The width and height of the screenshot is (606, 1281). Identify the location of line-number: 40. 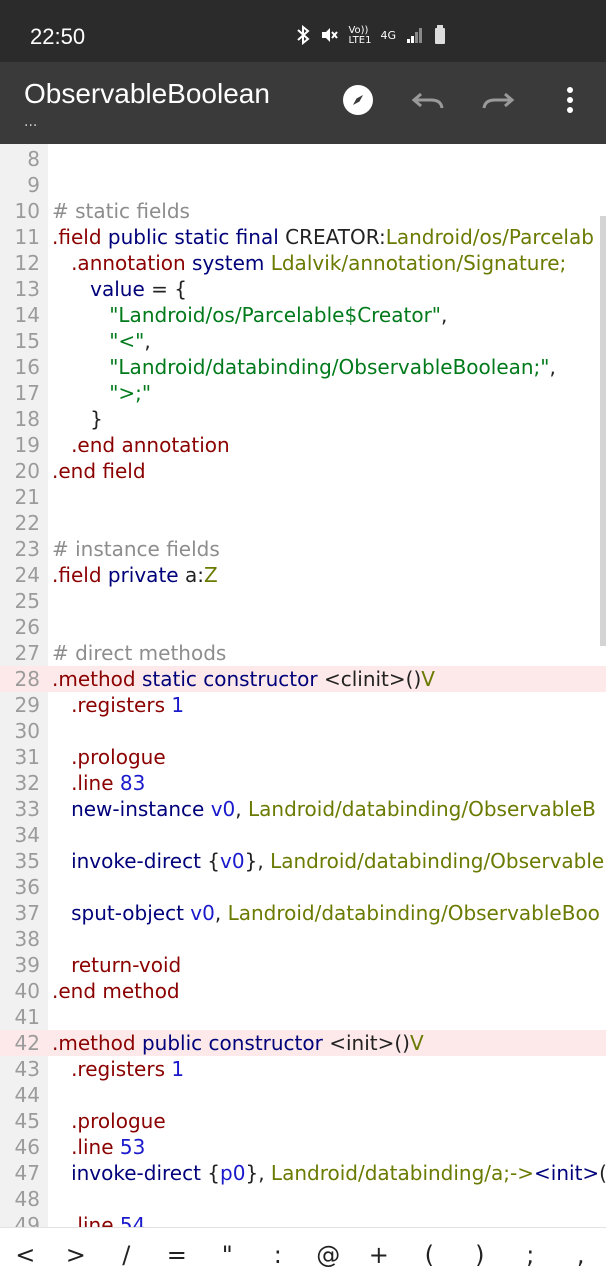
(27, 991).